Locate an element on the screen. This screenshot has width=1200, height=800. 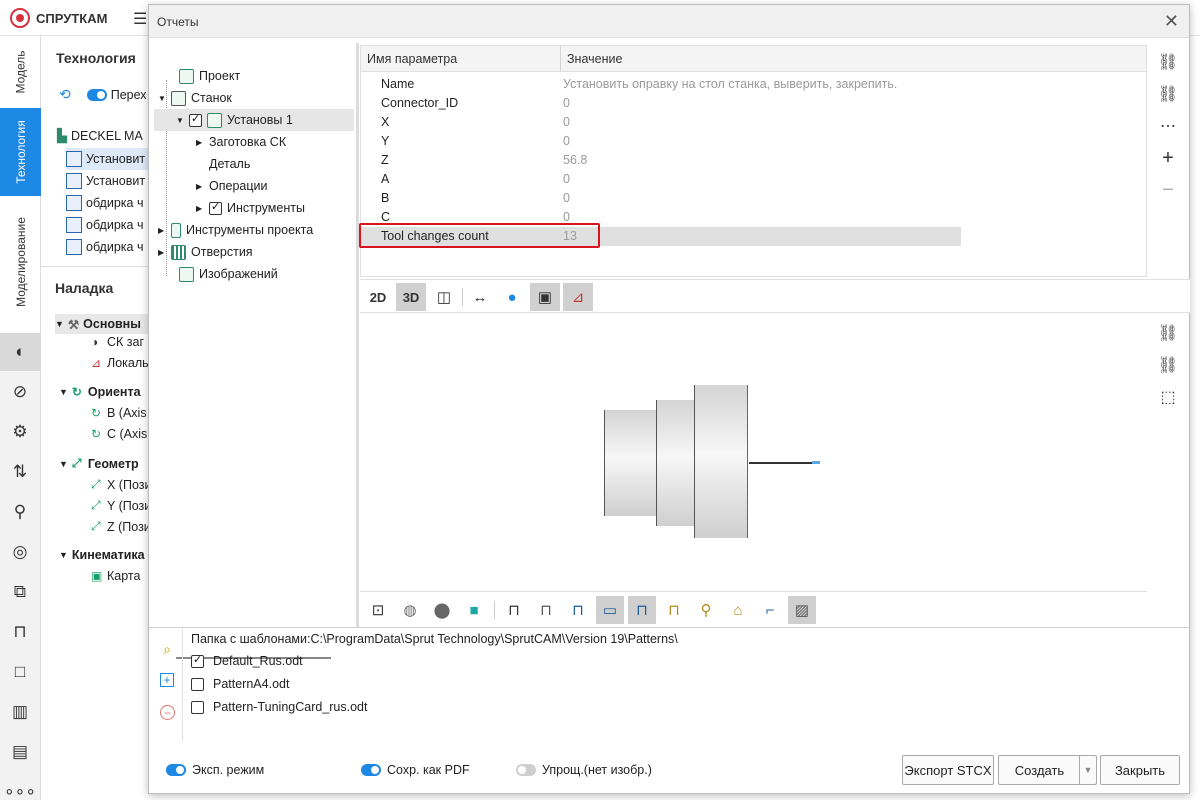
camera-view-icon: ◫ is located at coordinates (444, 297).